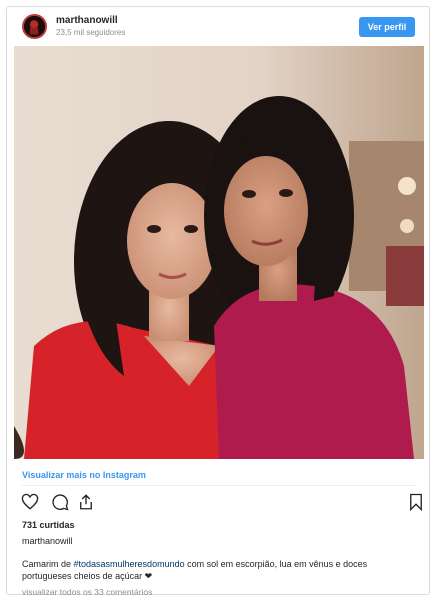 Image resolution: width=437 pixels, height=600 pixels. What do you see at coordinates (86, 502) in the screenshot?
I see `share-icon` at bounding box center [86, 502].